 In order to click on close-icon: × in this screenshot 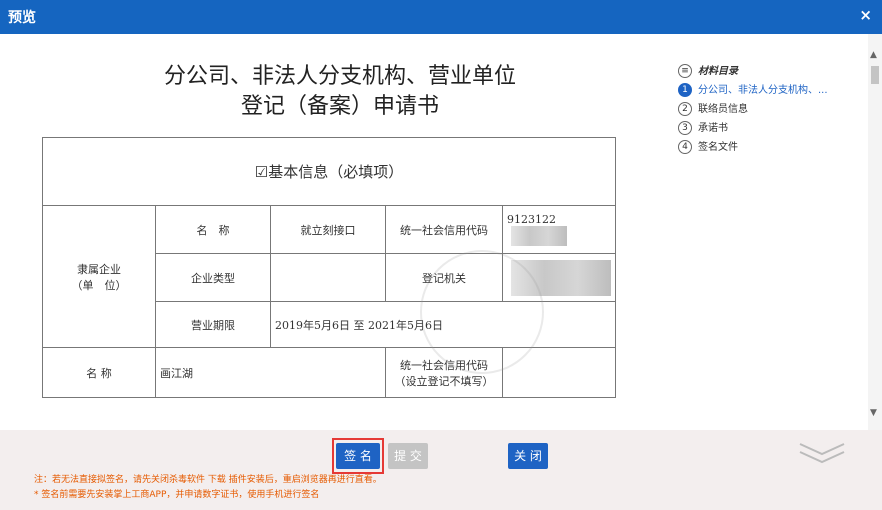, I will do `click(865, 15)`.